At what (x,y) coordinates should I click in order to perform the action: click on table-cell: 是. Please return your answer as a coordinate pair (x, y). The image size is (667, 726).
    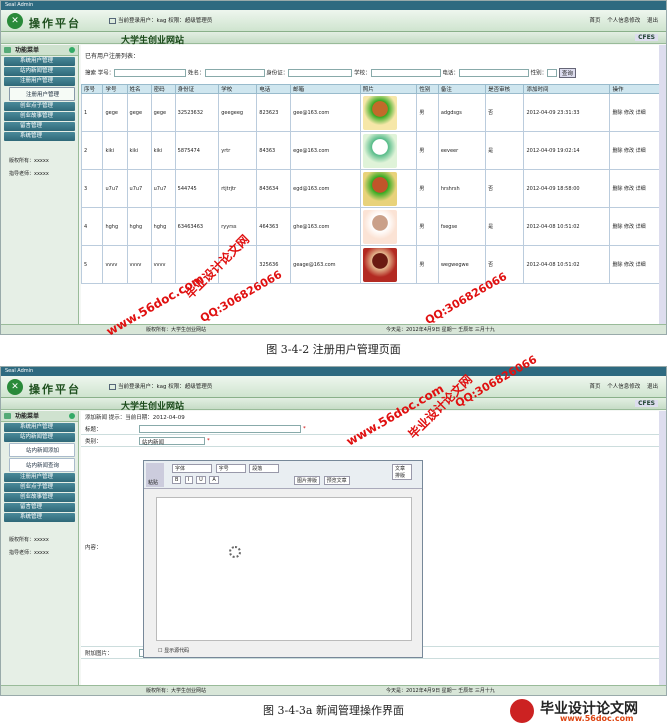
    Looking at the image, I should click on (505, 226).